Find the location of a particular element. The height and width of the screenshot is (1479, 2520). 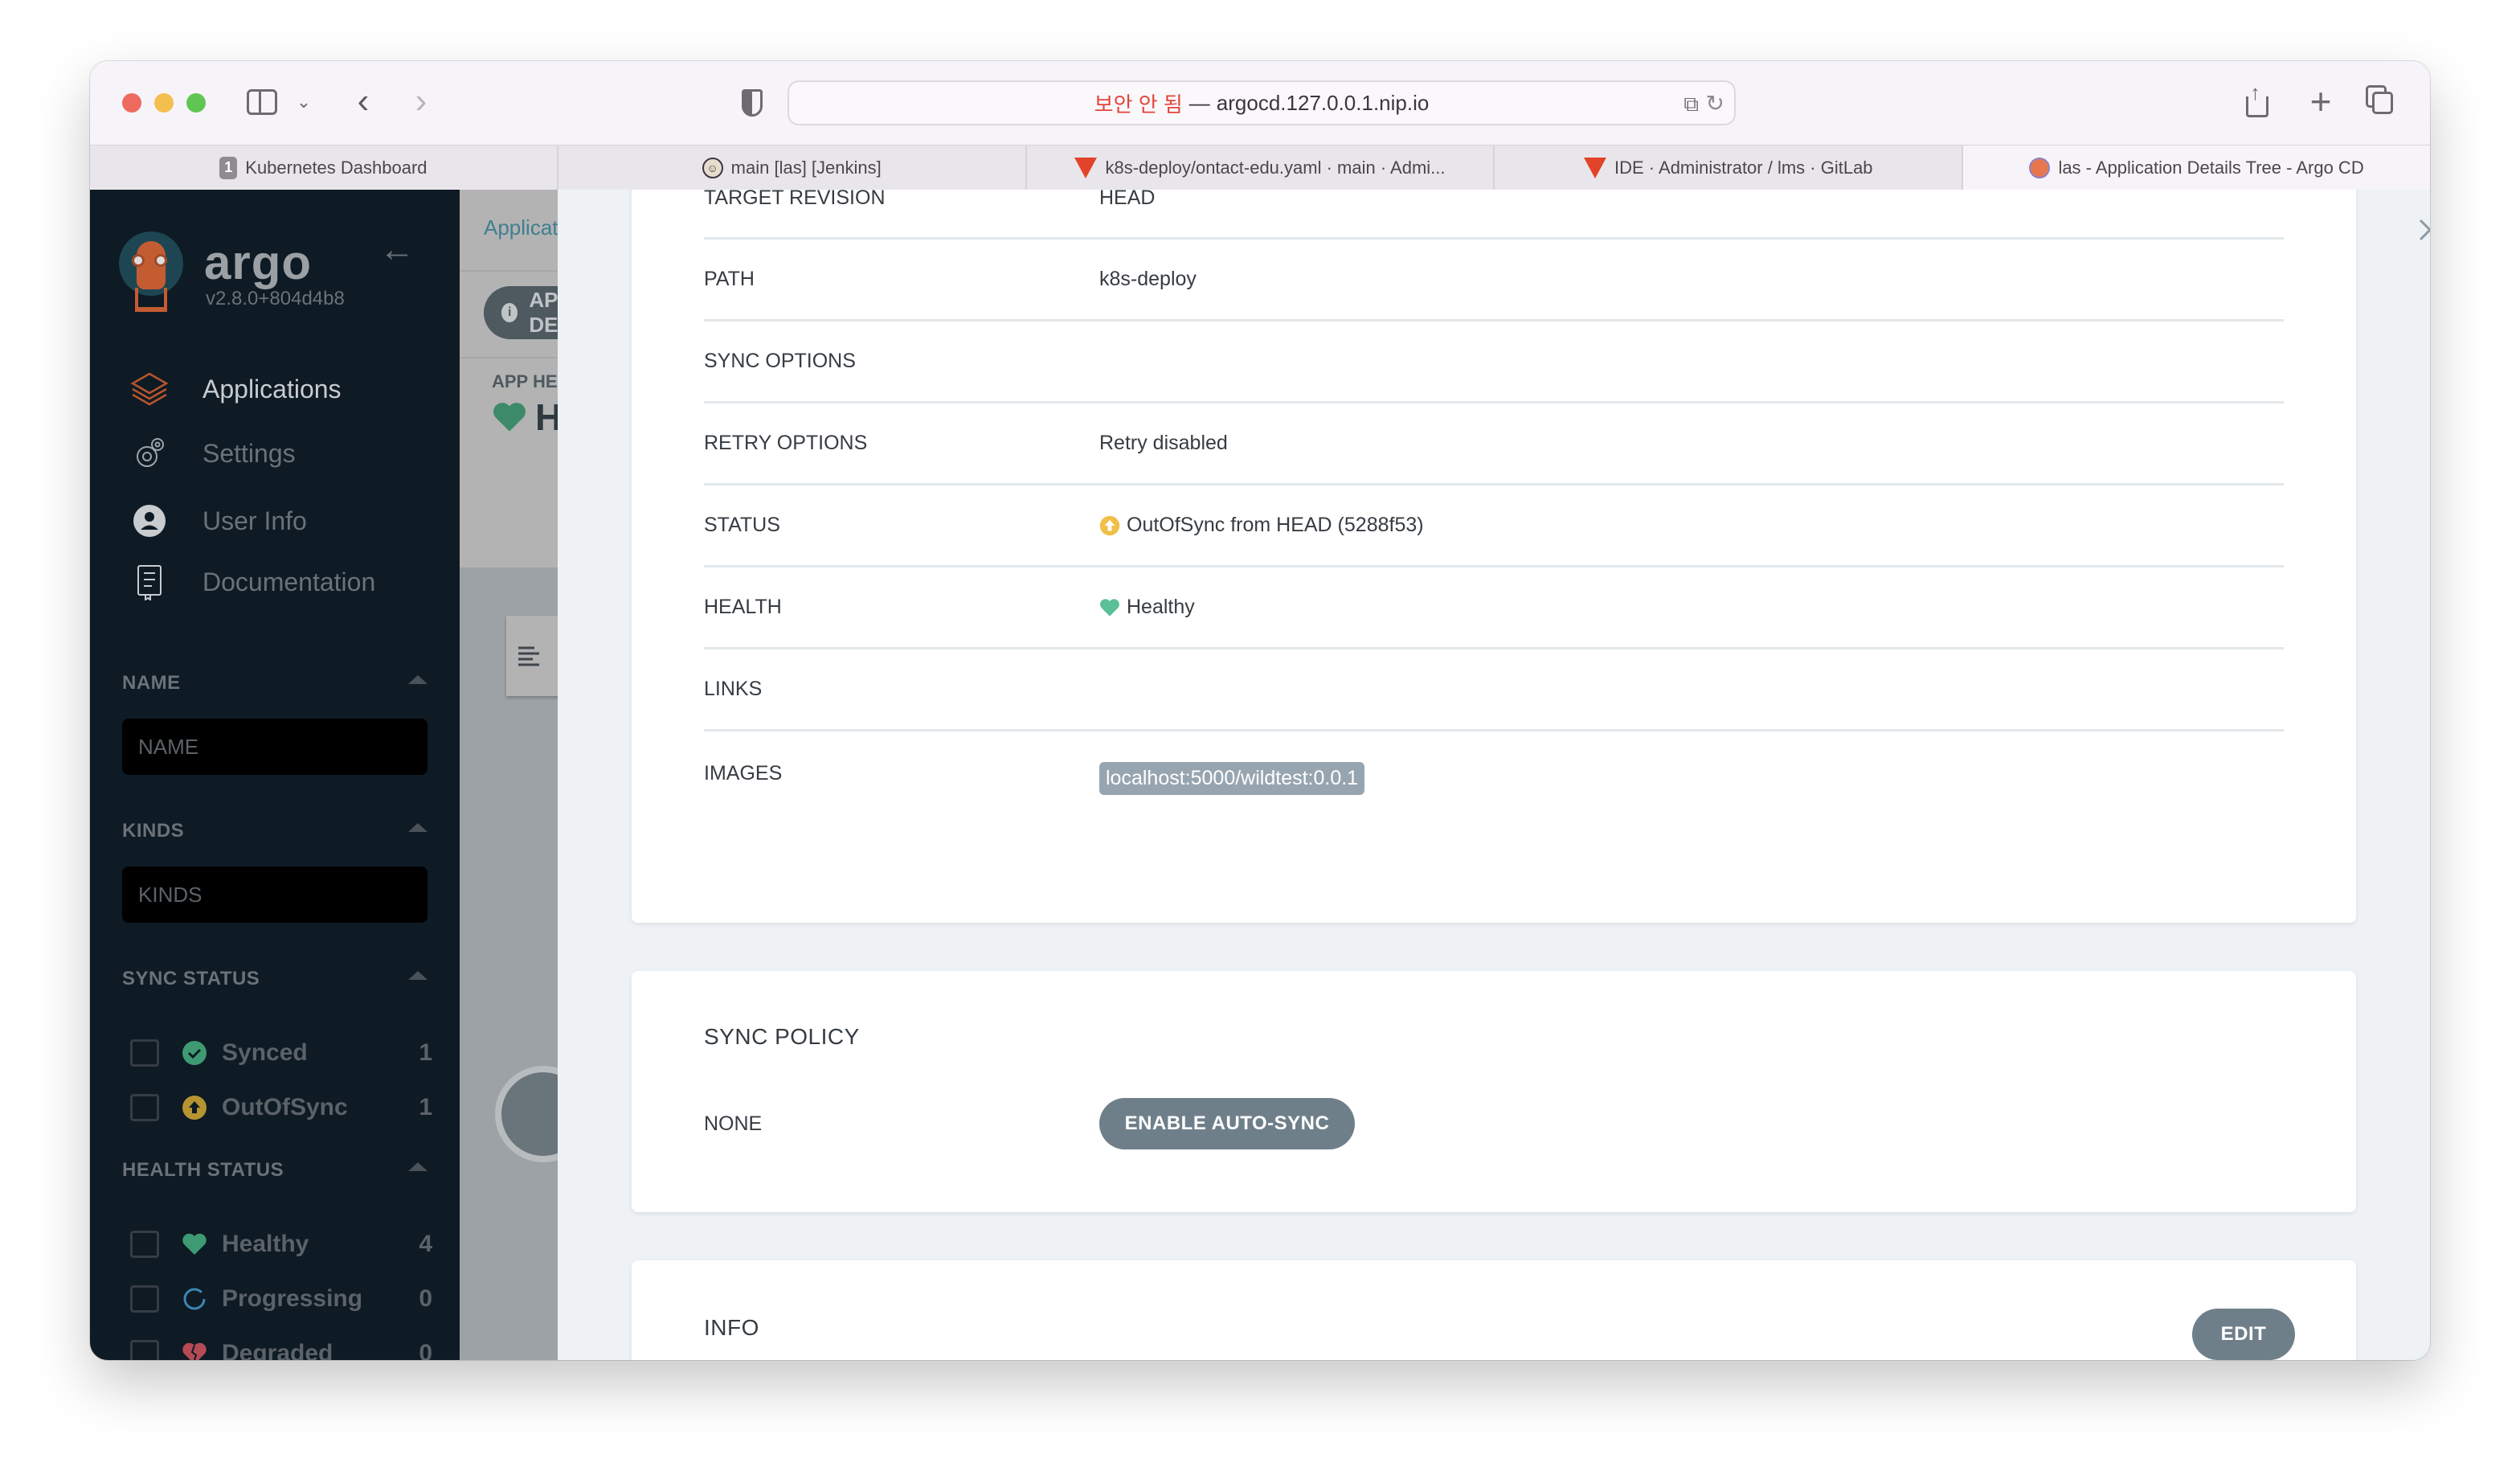

row-key: STATUS is located at coordinates (742, 525).